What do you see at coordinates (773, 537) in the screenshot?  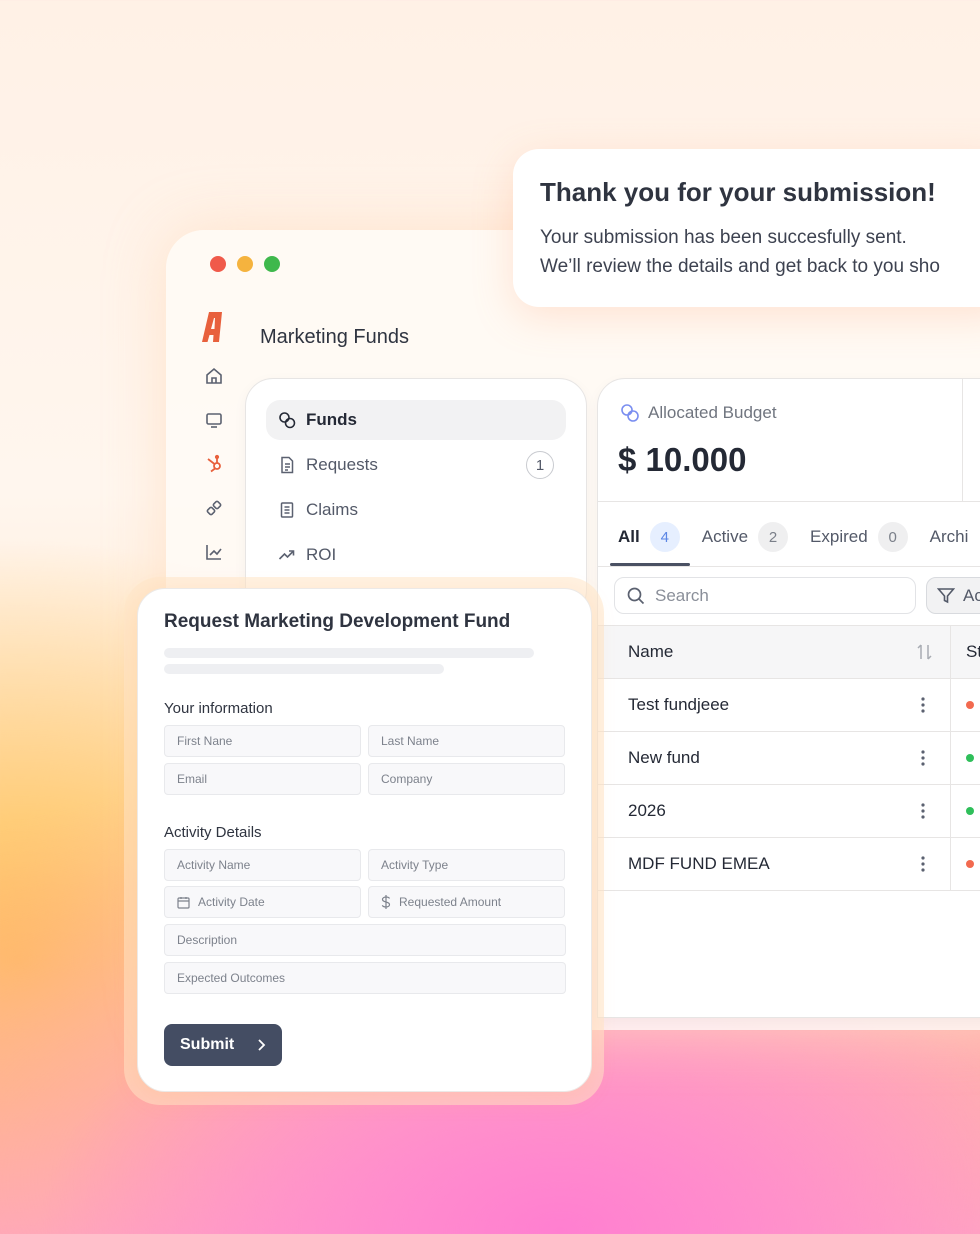 I see `tab-count: 2` at bounding box center [773, 537].